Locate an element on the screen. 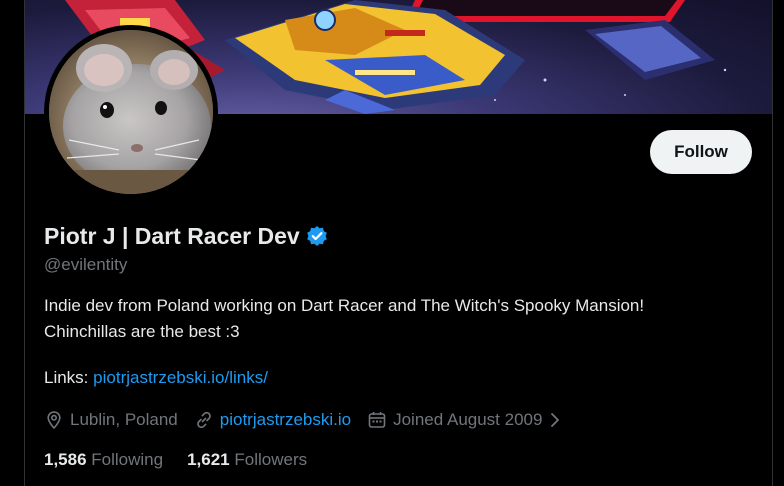 Image resolution: width=784 pixels, height=486 pixels. location-item: Lublin, Poland is located at coordinates (111, 420).